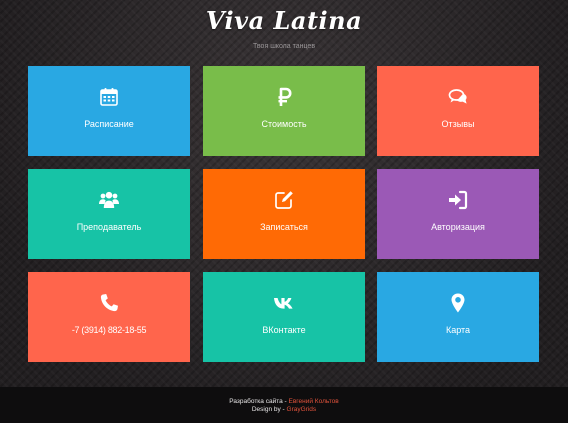 This screenshot has width=568, height=423. I want to click on phone-icon, so click(109, 303).